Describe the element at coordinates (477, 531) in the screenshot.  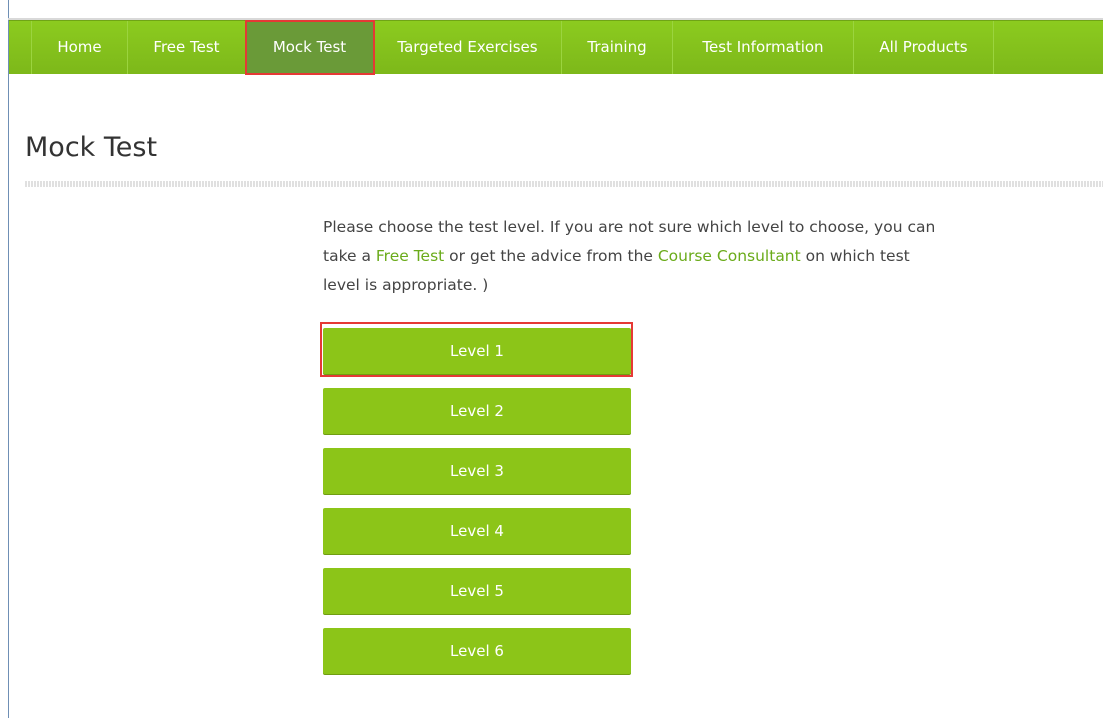
I see `level-4-button: Level 4` at that location.